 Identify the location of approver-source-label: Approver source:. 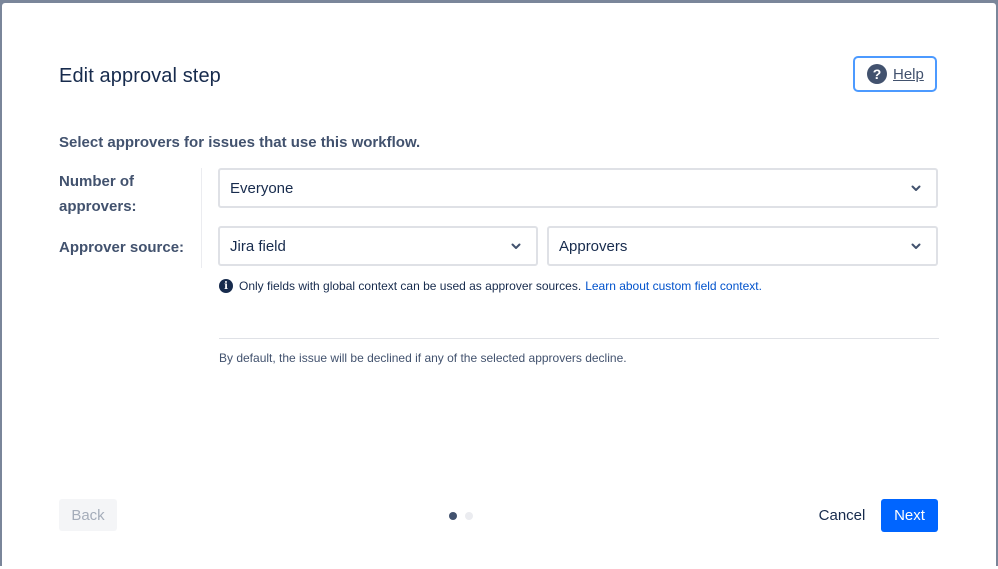
(122, 247).